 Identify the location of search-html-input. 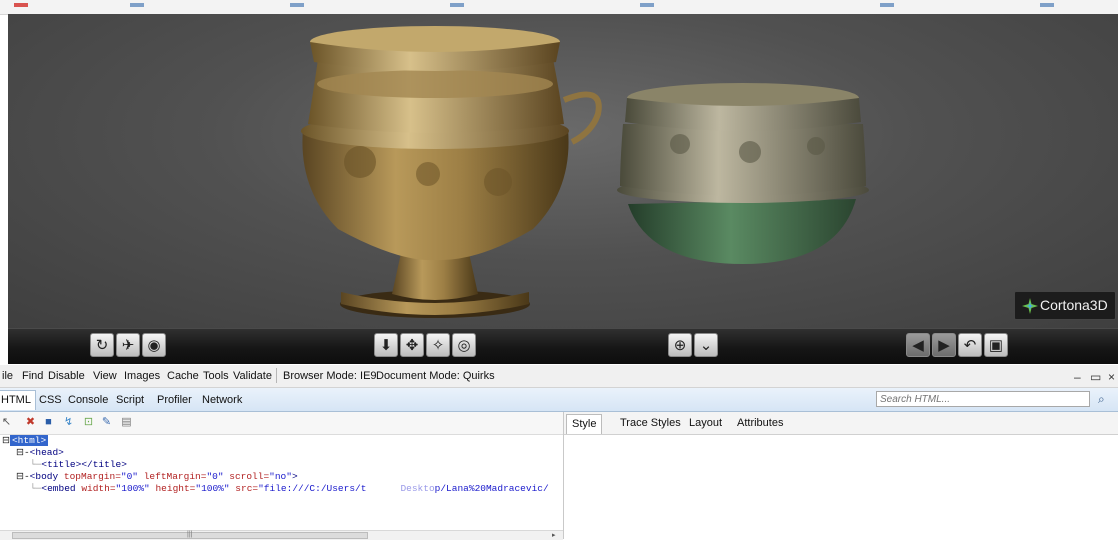
(983, 399).